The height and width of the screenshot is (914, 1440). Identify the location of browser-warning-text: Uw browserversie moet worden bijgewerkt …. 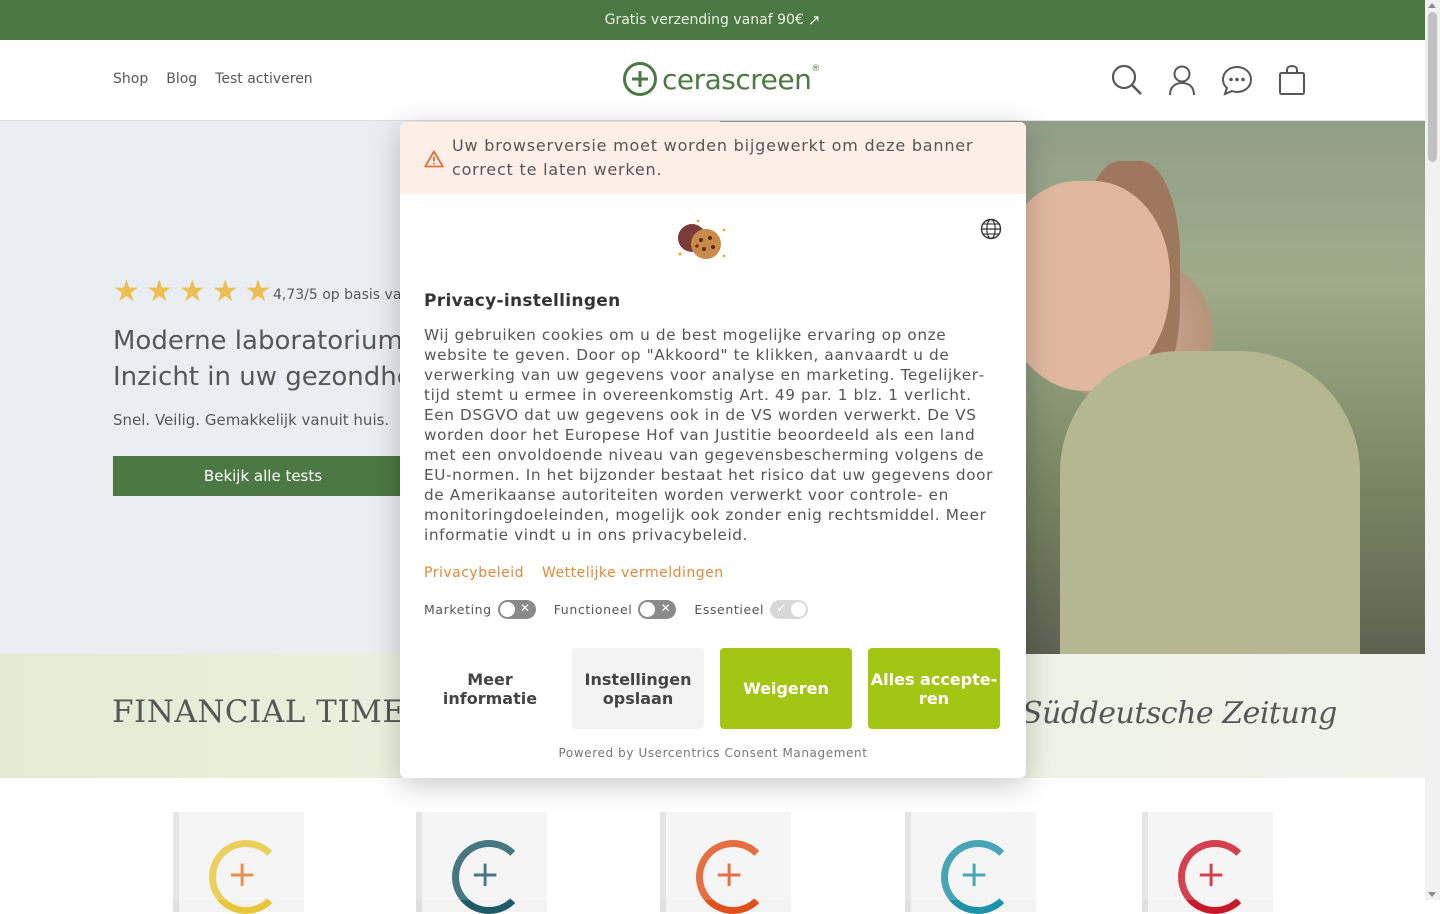
(713, 157).